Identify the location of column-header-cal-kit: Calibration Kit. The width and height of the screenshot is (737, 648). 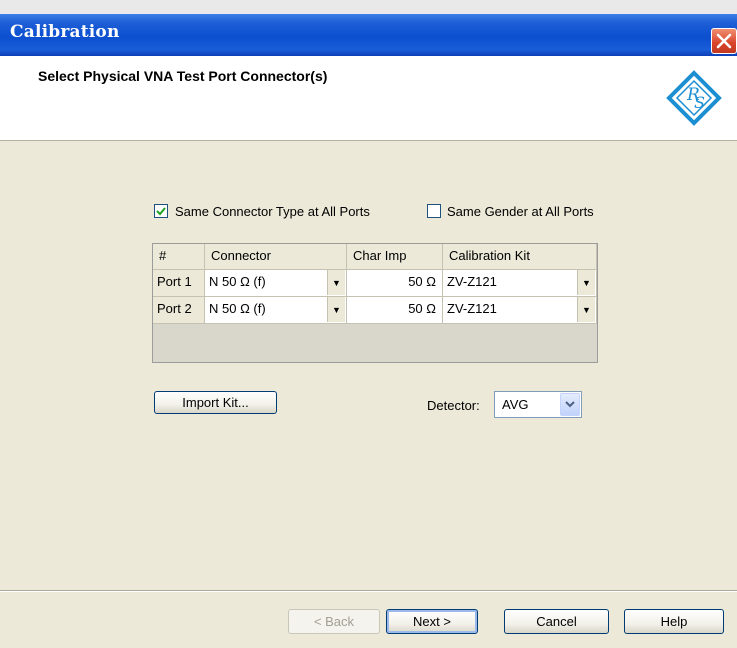
(520, 257).